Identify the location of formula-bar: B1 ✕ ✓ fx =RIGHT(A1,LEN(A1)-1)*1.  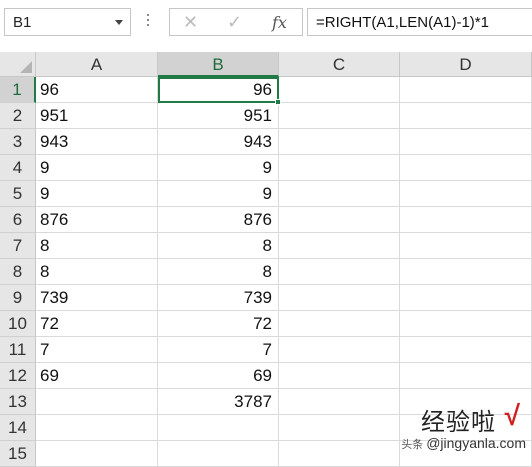
(266, 23).